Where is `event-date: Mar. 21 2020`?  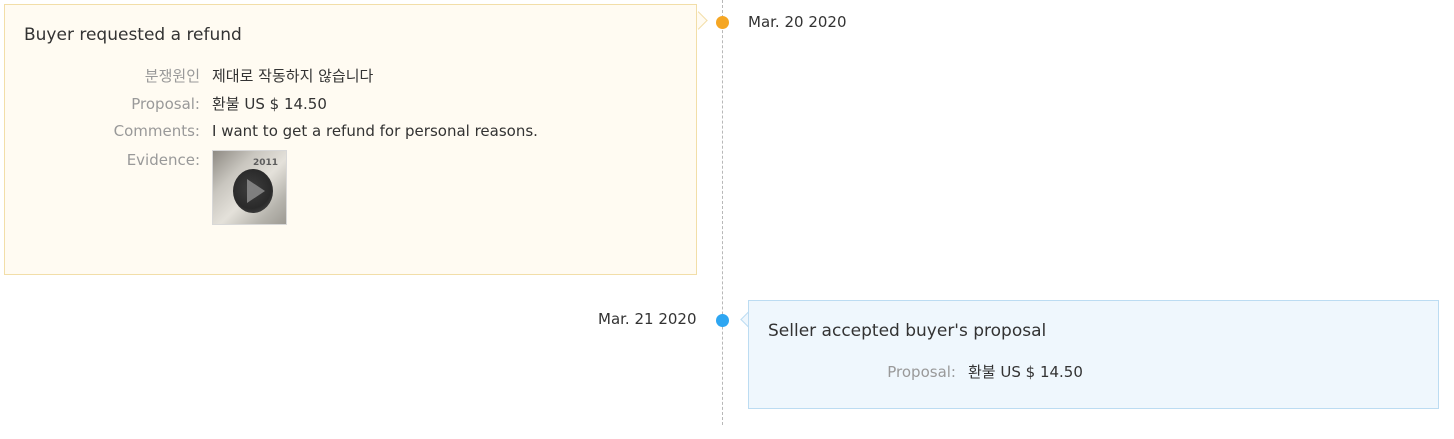 event-date: Mar. 21 2020 is located at coordinates (647, 319).